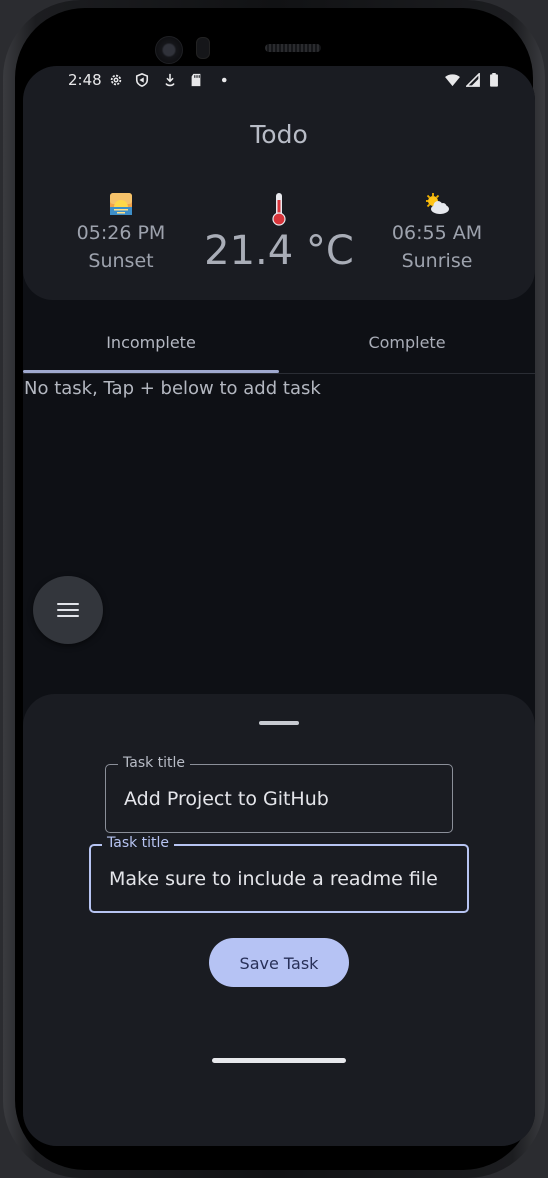 The height and width of the screenshot is (1178, 548). Describe the element at coordinates (169, 50) in the screenshot. I see `front-camera` at that location.